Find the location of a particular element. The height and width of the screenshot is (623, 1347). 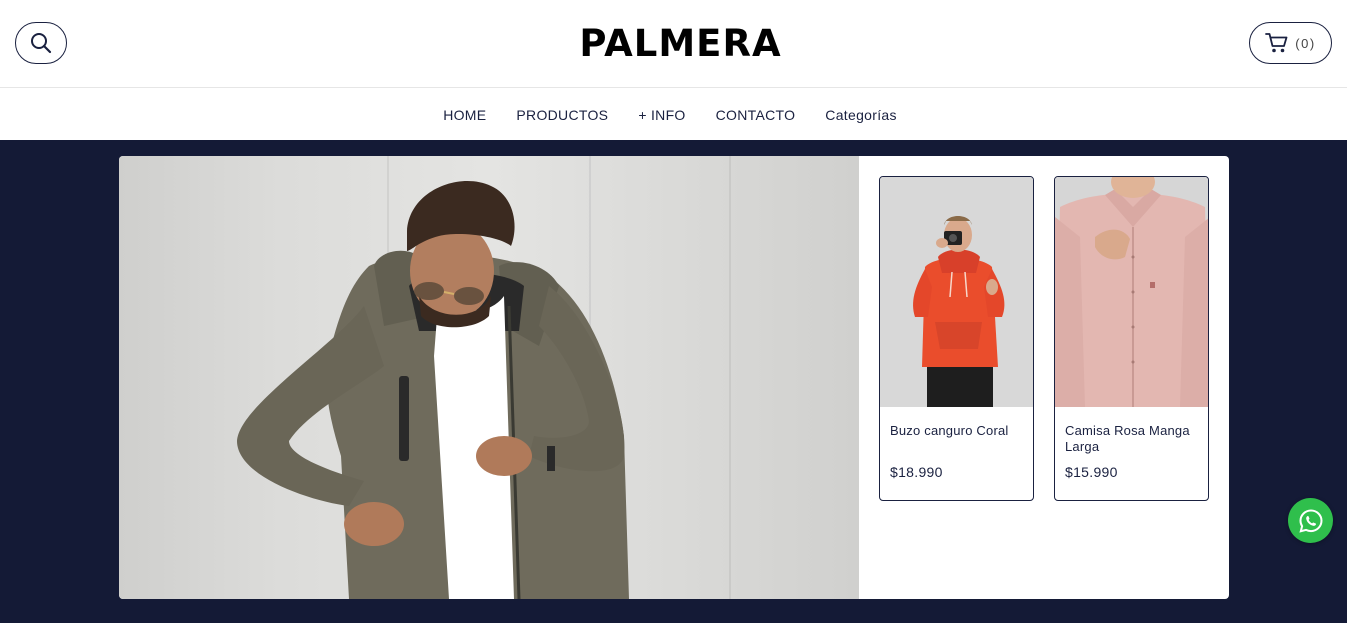

product-price: $18.990 is located at coordinates (916, 472).